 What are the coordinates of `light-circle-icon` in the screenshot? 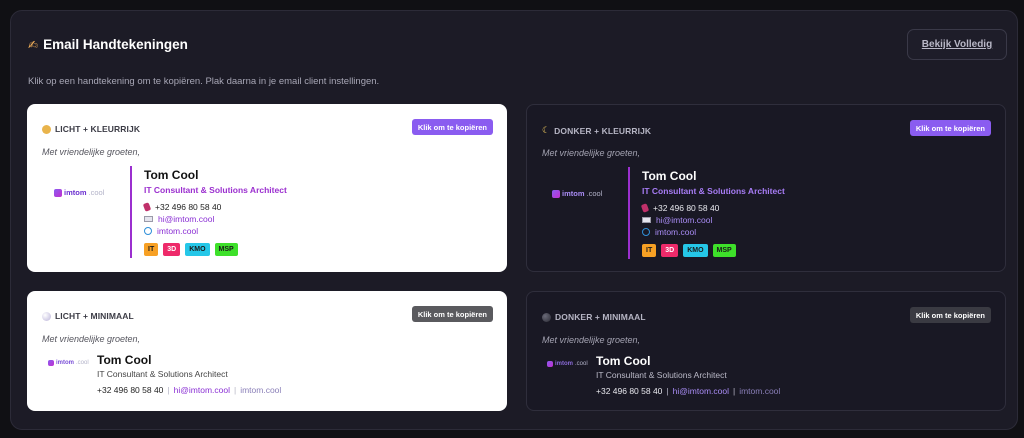 It's located at (46, 316).